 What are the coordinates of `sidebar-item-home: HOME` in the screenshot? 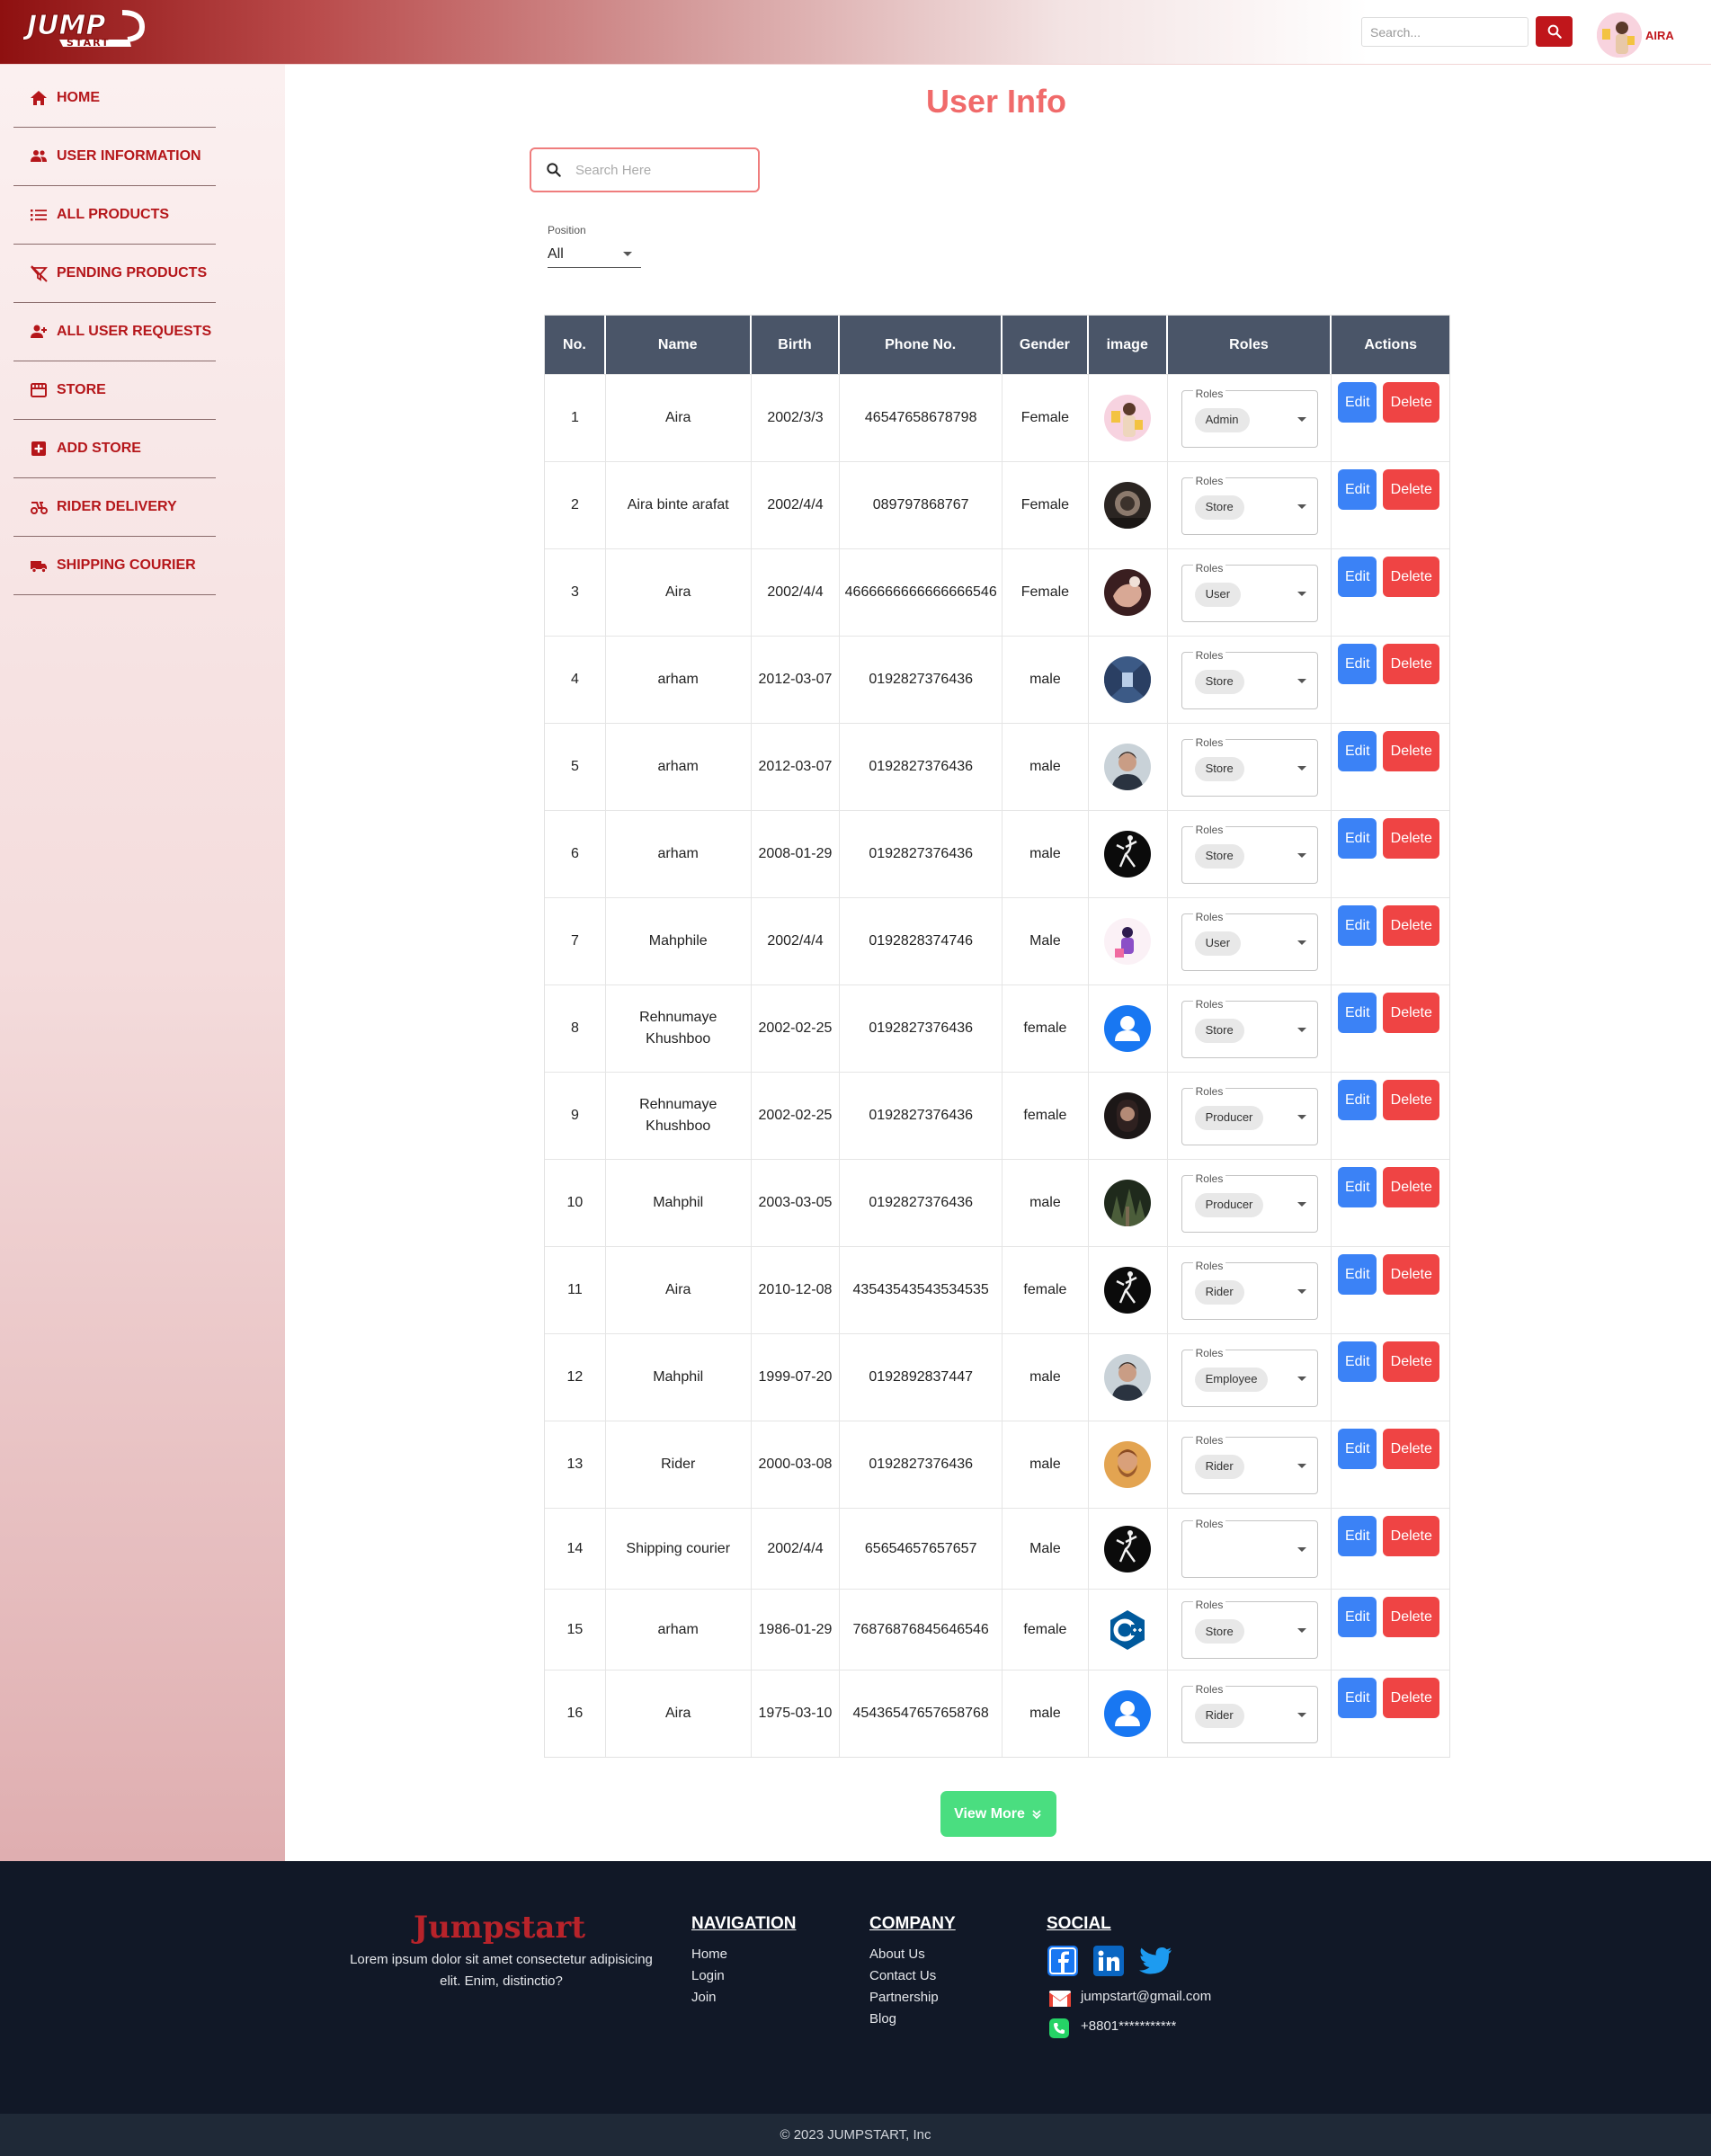 It's located at (114, 98).